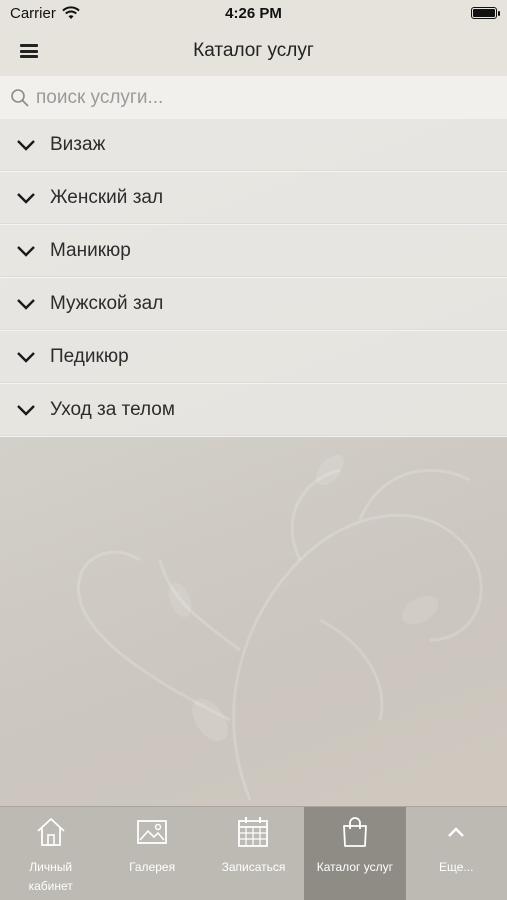  Describe the element at coordinates (152, 832) in the screenshot. I see `image-icon` at that location.